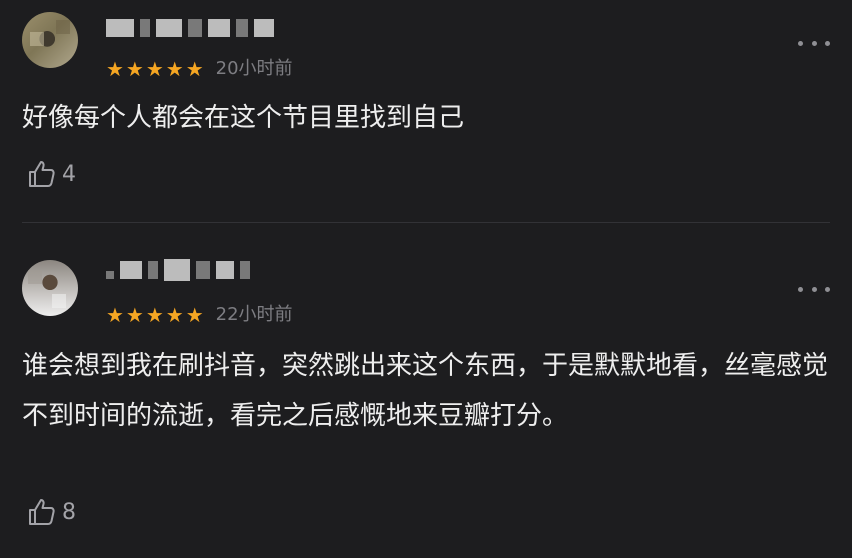  I want to click on comment-meta: ★★★★★ 20小时前, so click(199, 69).